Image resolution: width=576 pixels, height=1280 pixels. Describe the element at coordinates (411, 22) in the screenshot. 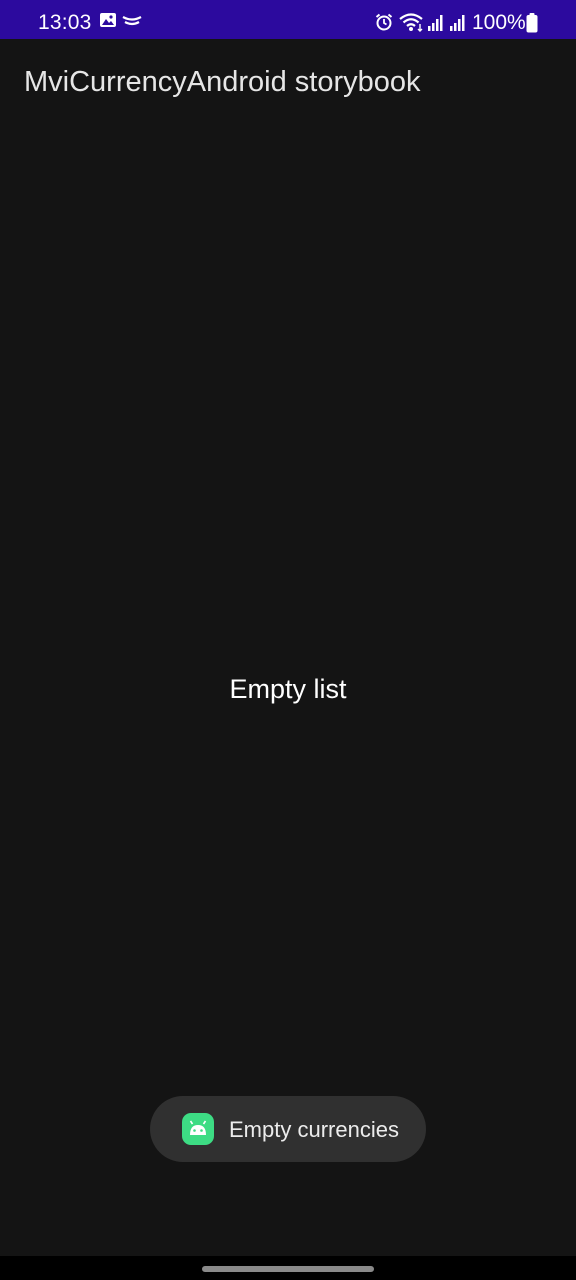

I see `wifi-icon` at that location.